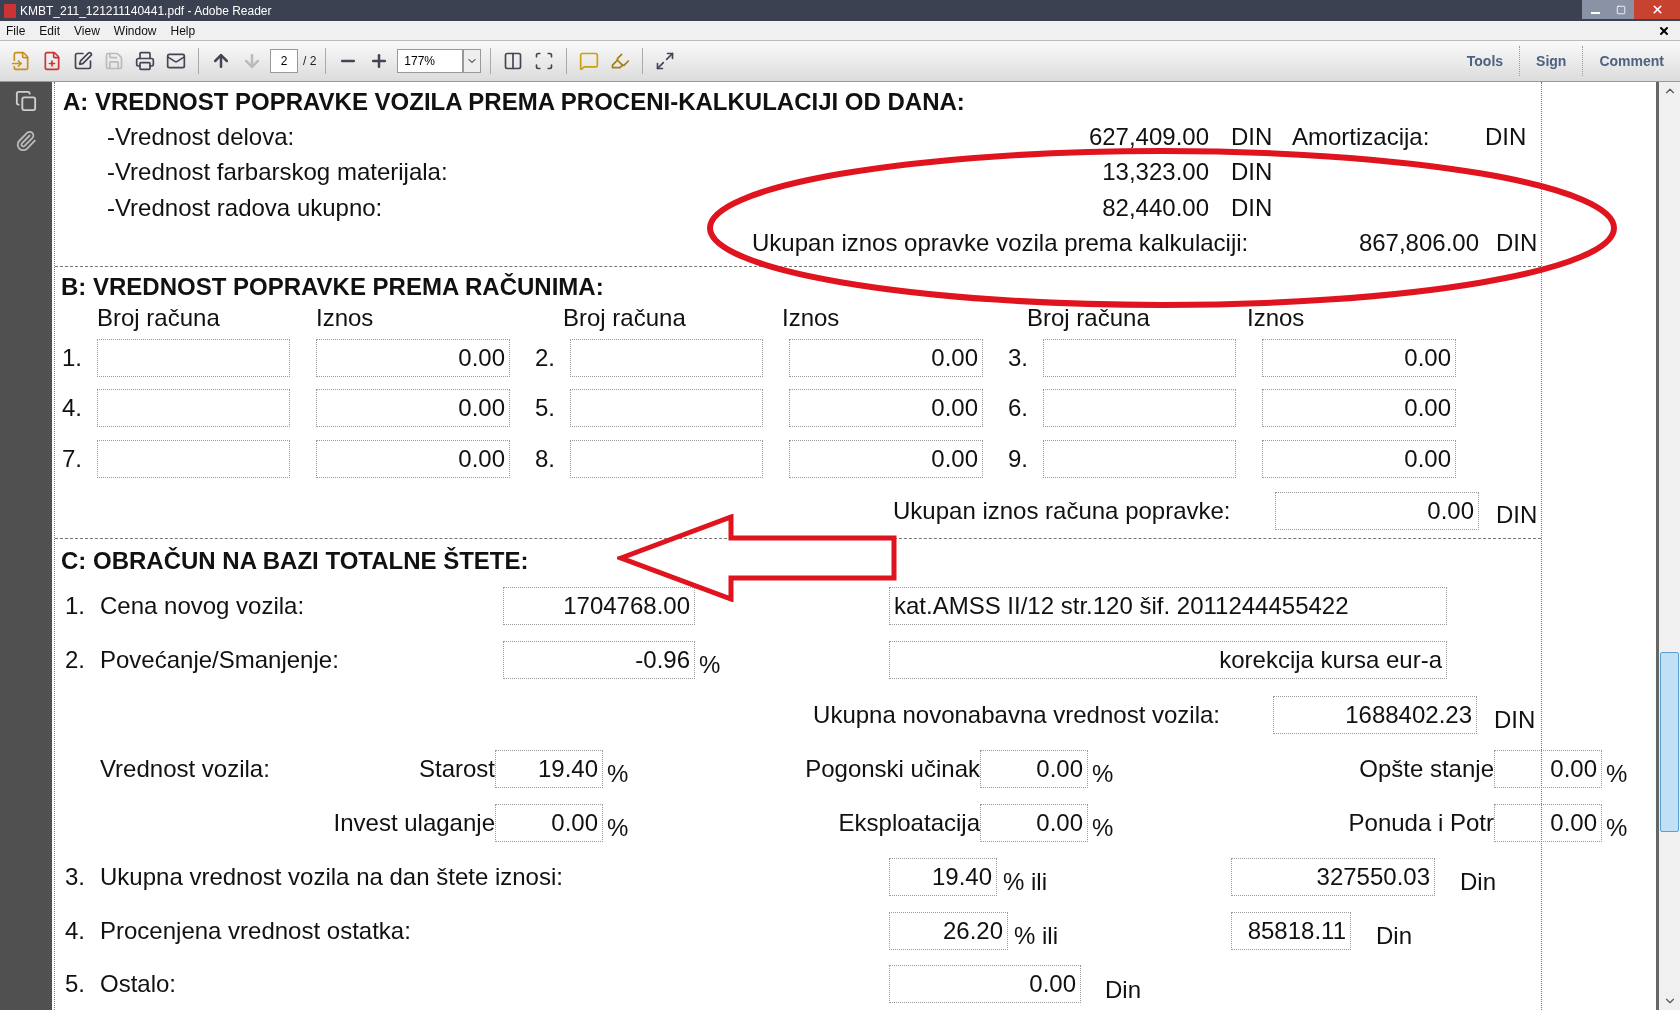 Image resolution: width=1680 pixels, height=1010 pixels. I want to click on form-field: 1688402.23, so click(1375, 715).